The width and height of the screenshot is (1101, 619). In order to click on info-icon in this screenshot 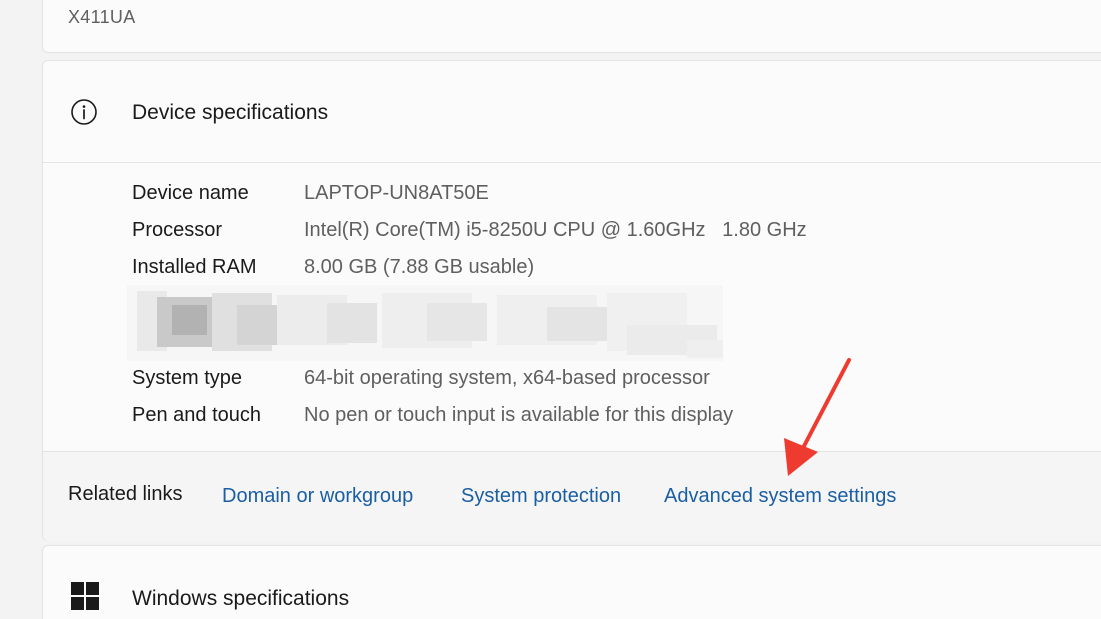, I will do `click(84, 112)`.